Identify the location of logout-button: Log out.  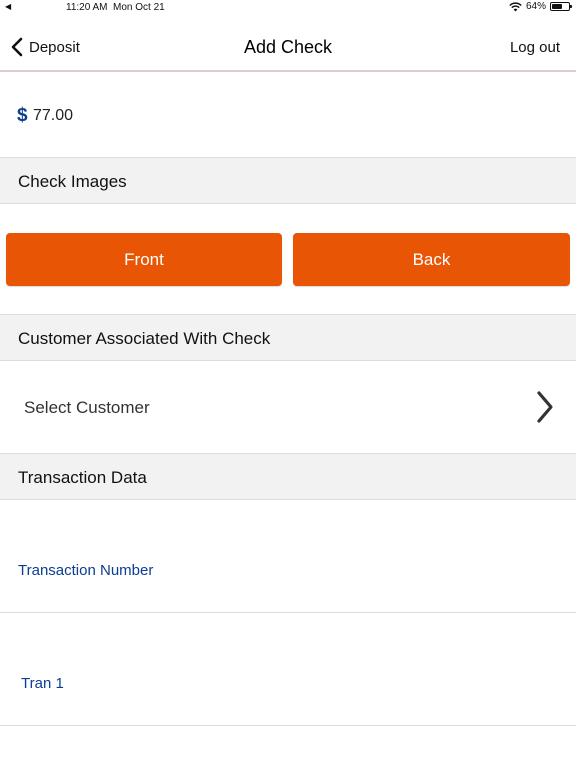
(535, 47).